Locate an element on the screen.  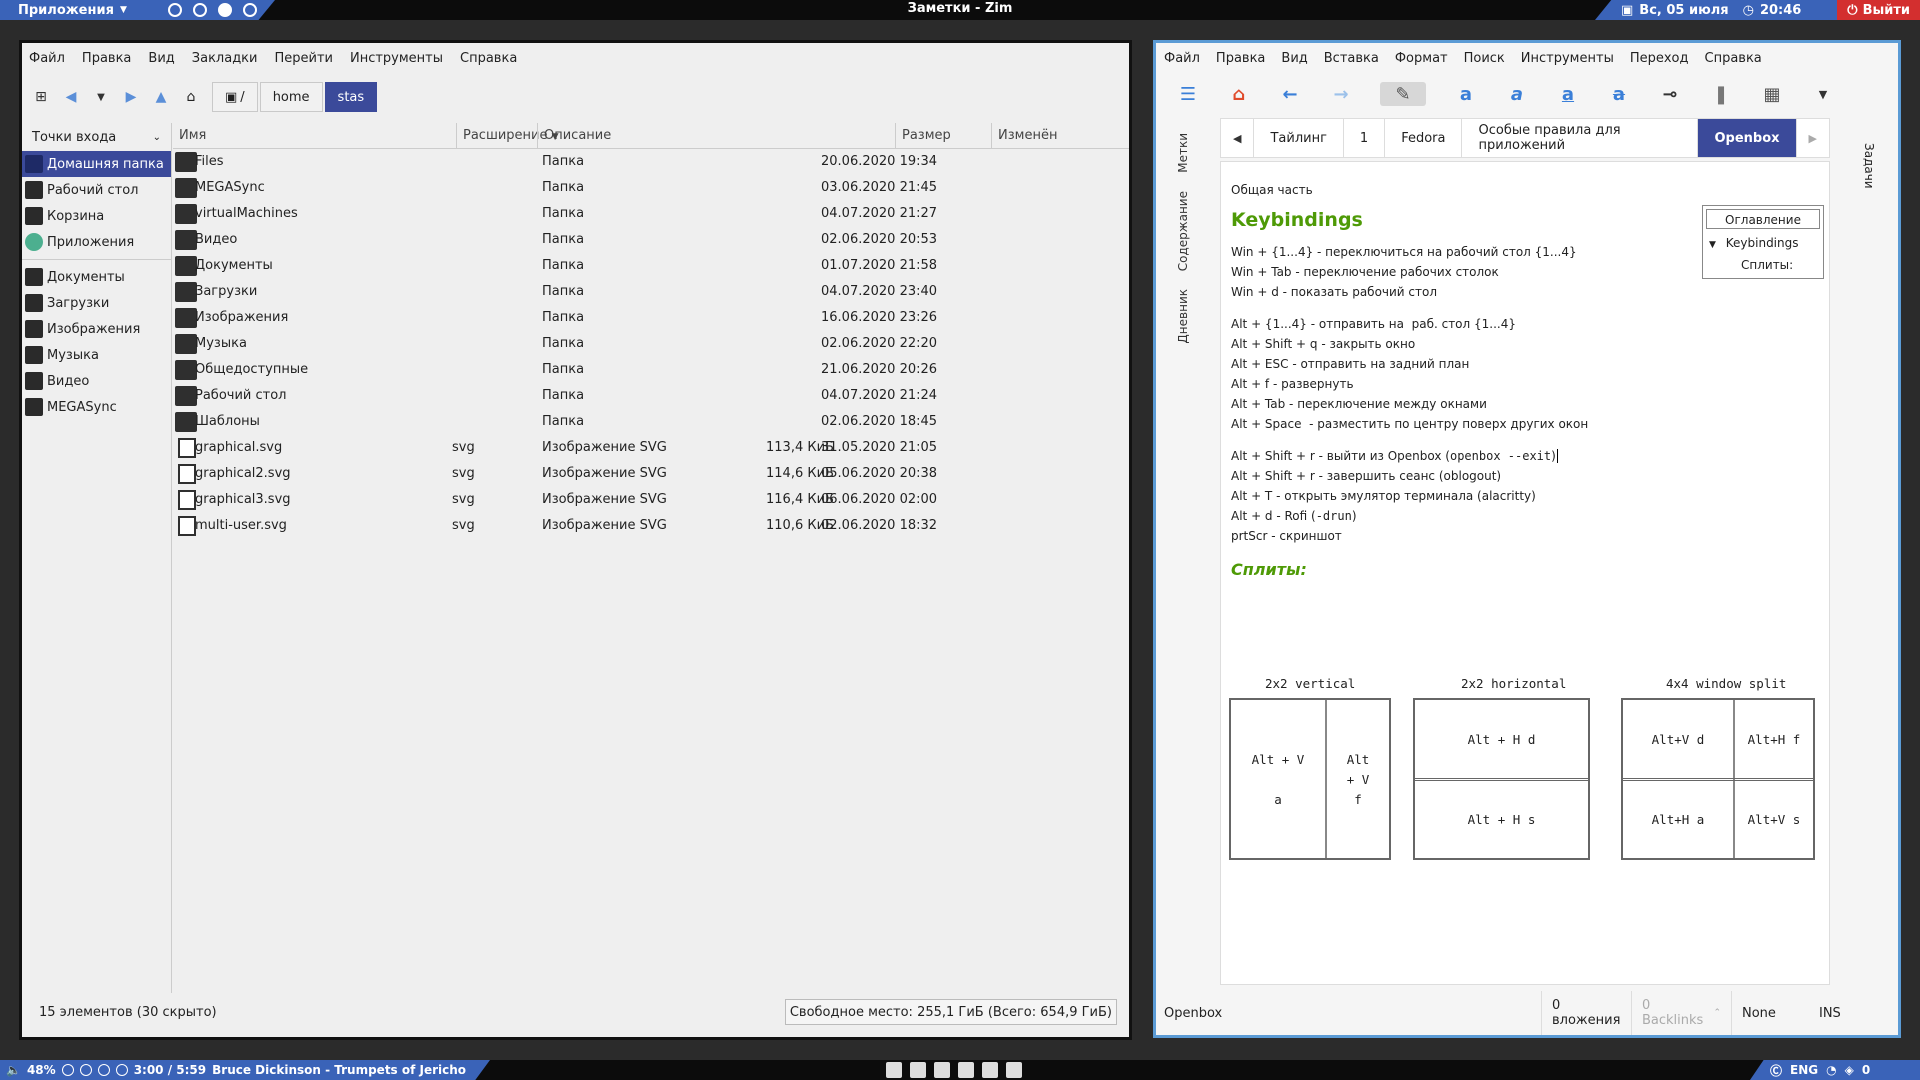
logout-button: ⏻ Выйти is located at coordinates (1878, 10).